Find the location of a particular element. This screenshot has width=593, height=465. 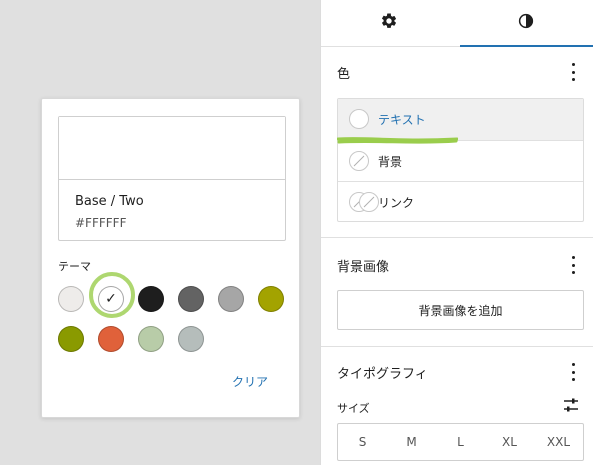

color-settings-list: テキスト 背景 リンク is located at coordinates (460, 160).